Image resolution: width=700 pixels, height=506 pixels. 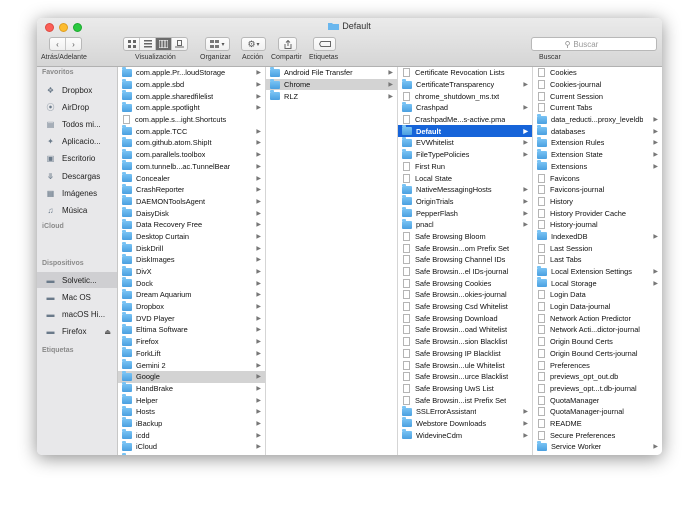 What do you see at coordinates (465, 154) in the screenshot?
I see `folder-row: FileTypePolicies ▶` at bounding box center [465, 154].